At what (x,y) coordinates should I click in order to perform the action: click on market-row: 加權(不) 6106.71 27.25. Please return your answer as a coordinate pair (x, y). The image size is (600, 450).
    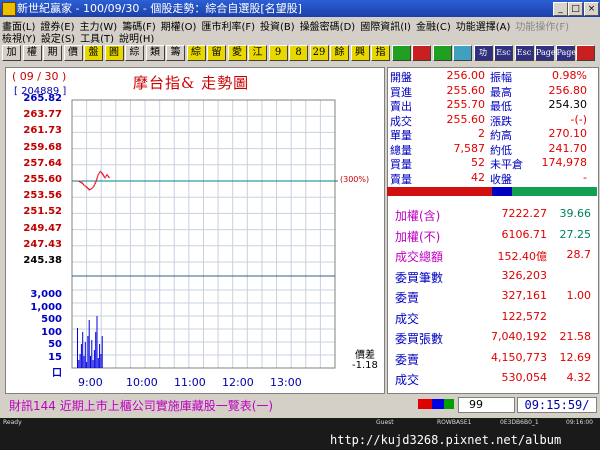
    Looking at the image, I should click on (492, 236).